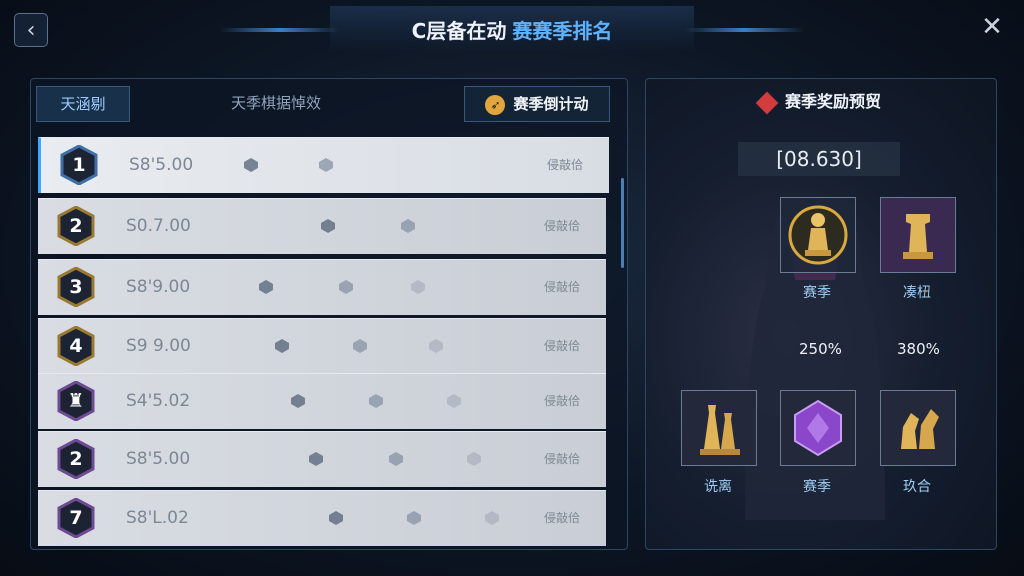 This screenshot has height=576, width=1024. I want to click on rank-badge: 3, so click(76, 287).